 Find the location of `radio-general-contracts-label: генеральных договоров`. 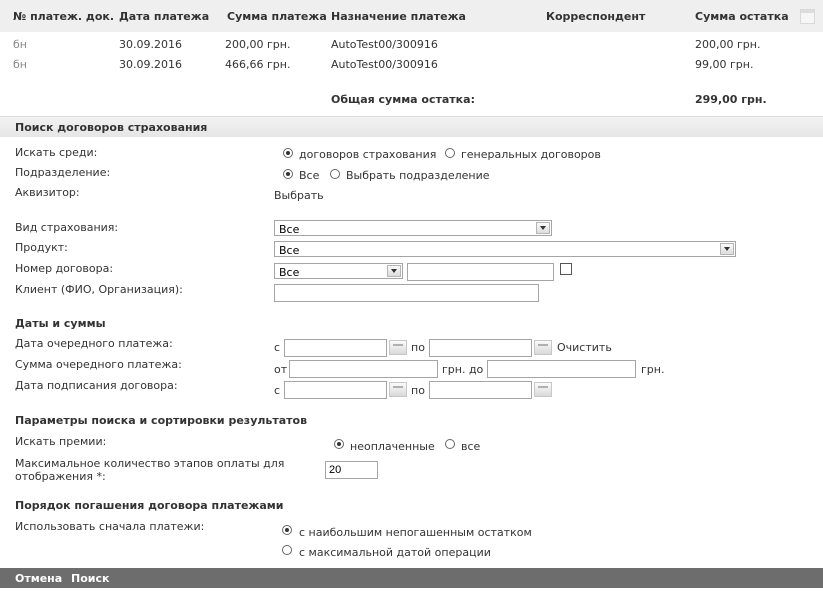

radio-general-contracts-label: генеральных договоров is located at coordinates (531, 154).